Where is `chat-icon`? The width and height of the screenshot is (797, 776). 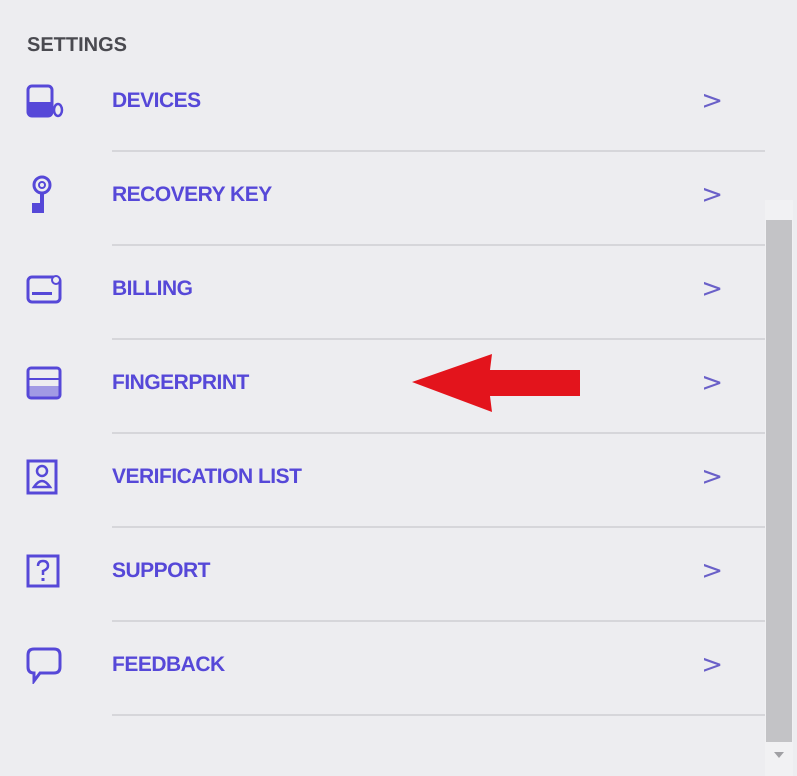 chat-icon is located at coordinates (44, 665).